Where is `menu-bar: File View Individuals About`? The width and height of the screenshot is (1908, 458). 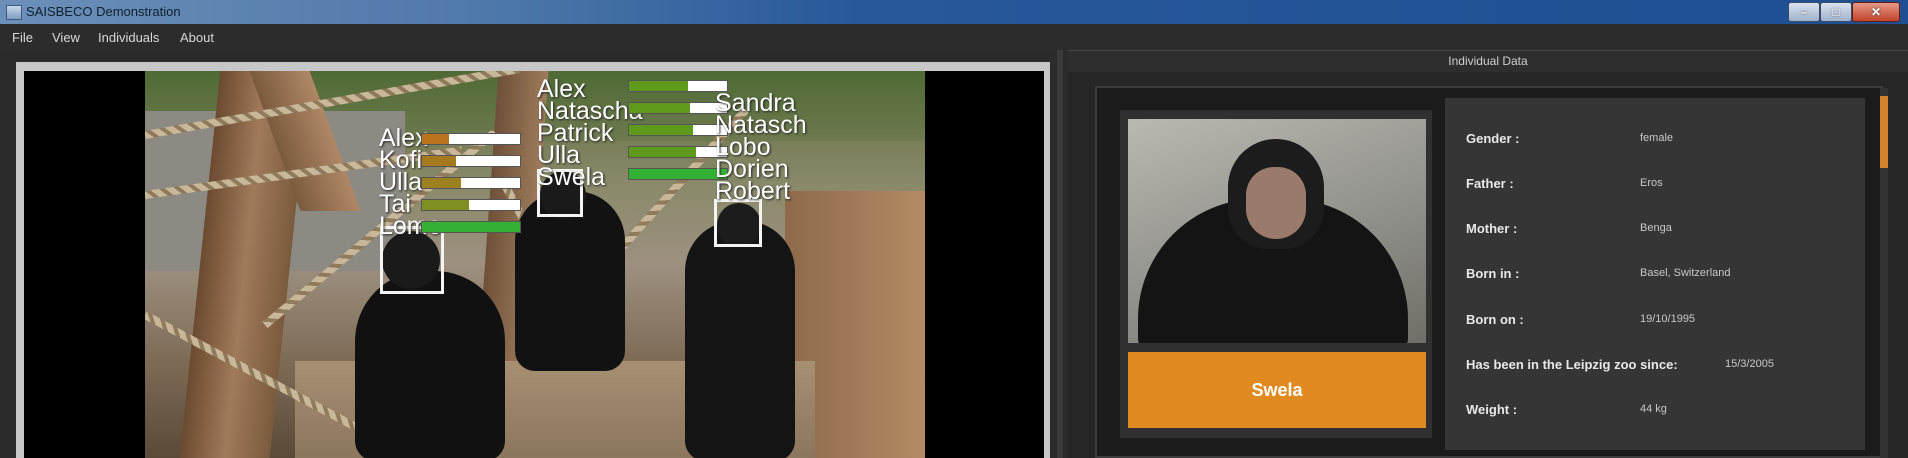
menu-bar: File View Individuals About is located at coordinates (954, 37).